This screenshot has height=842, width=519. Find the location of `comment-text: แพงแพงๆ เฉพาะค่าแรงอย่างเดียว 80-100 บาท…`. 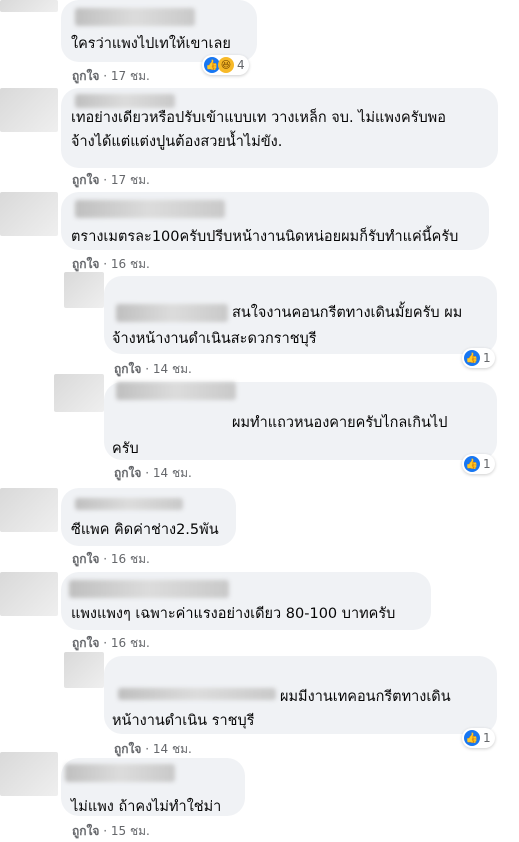

comment-text: แพงแพงๆ เฉพาะค่าแรงอย่างเดียว 80-100 บาท… is located at coordinates (233, 614).